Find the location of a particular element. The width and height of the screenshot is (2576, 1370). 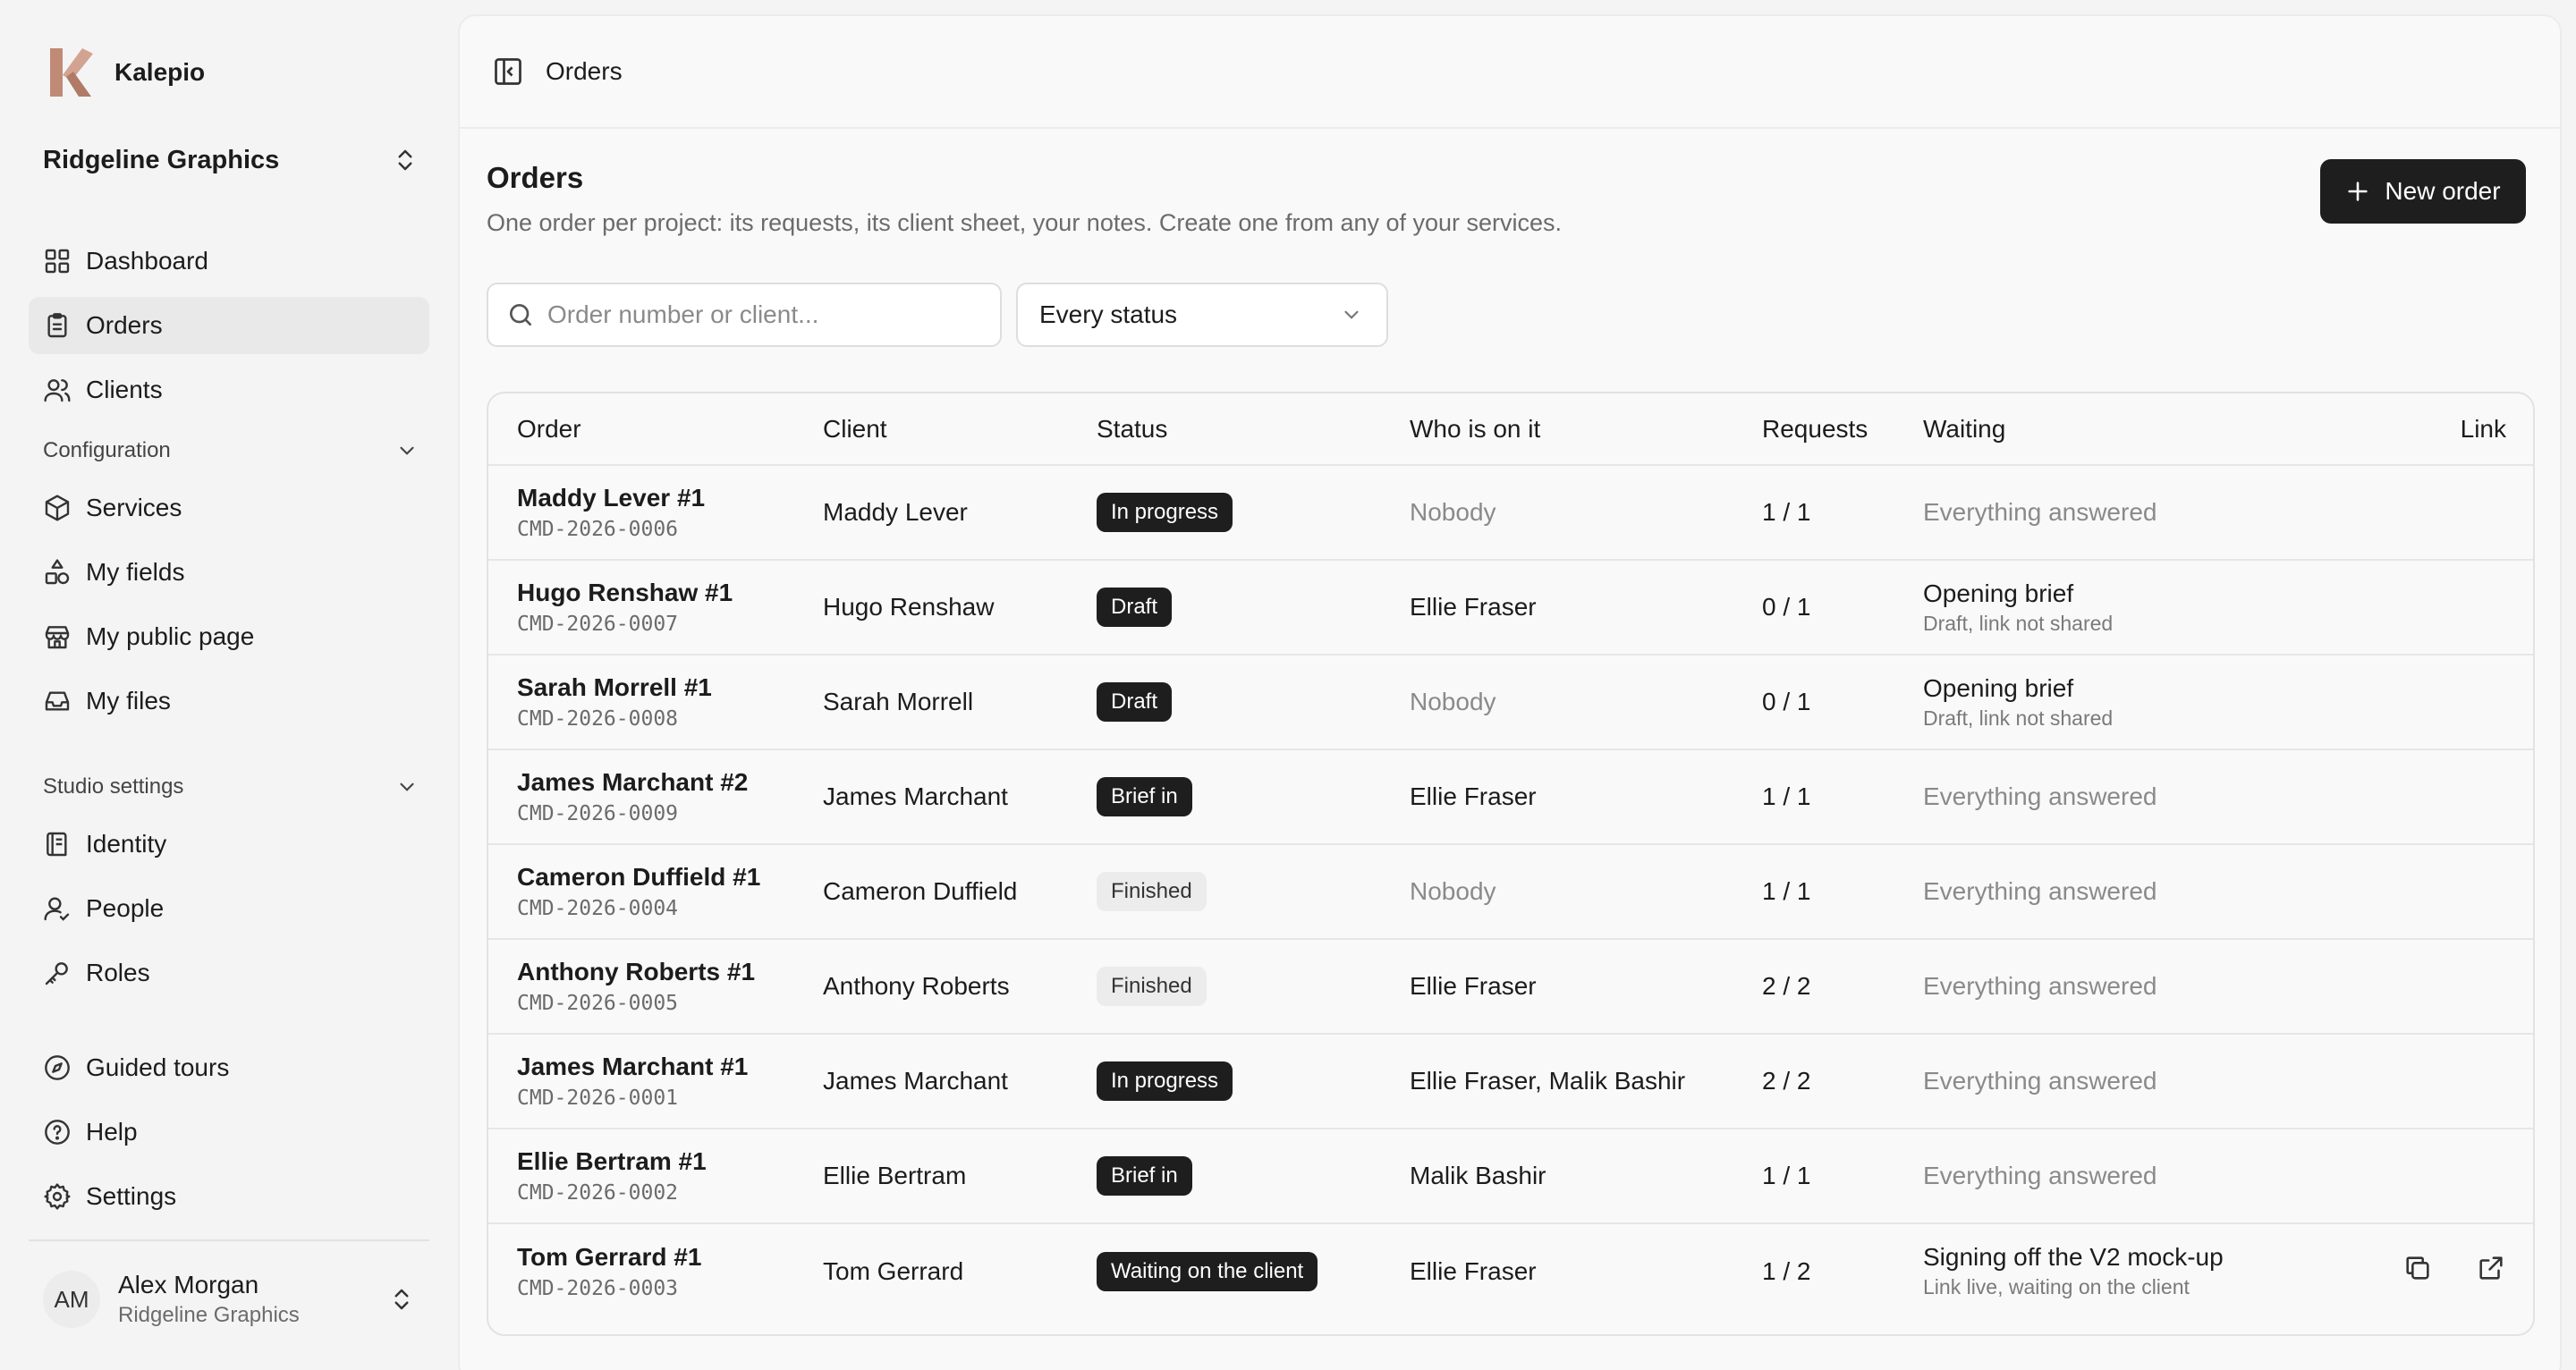

order-cell: Tom Gerrard #1 CMD-2026-0003 is located at coordinates (655, 1270).